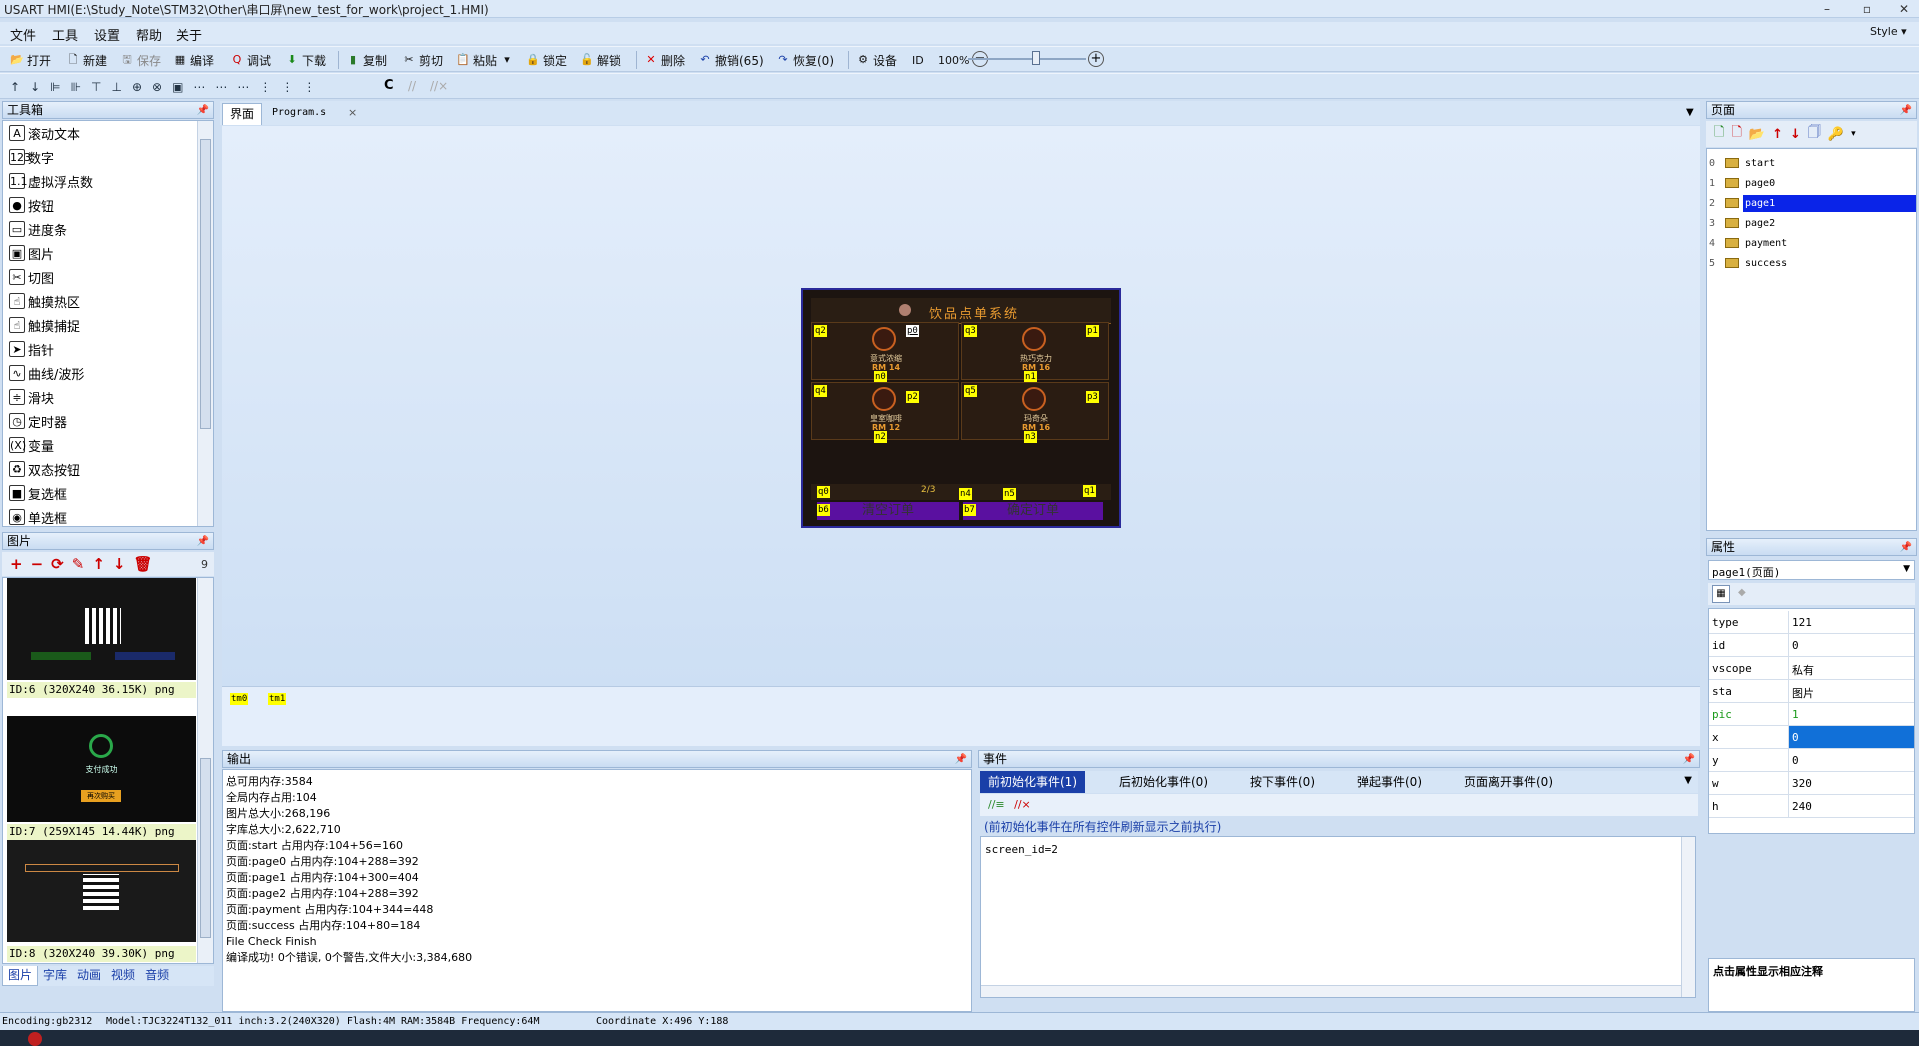 The width and height of the screenshot is (1919, 1046). I want to click on device-settings-button: ⚙ 设备, so click(876, 60).